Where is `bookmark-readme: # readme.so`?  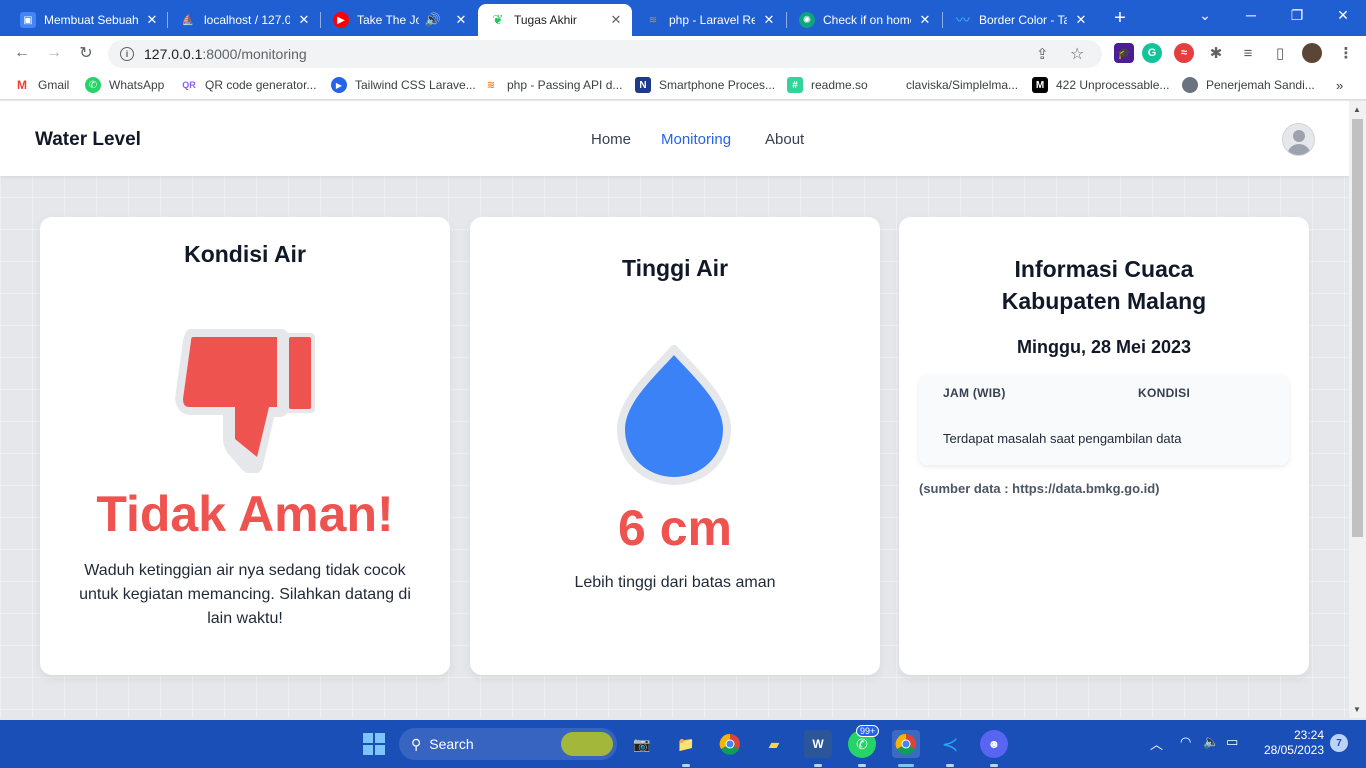
bookmark-readme: # readme.so is located at coordinates (827, 85).